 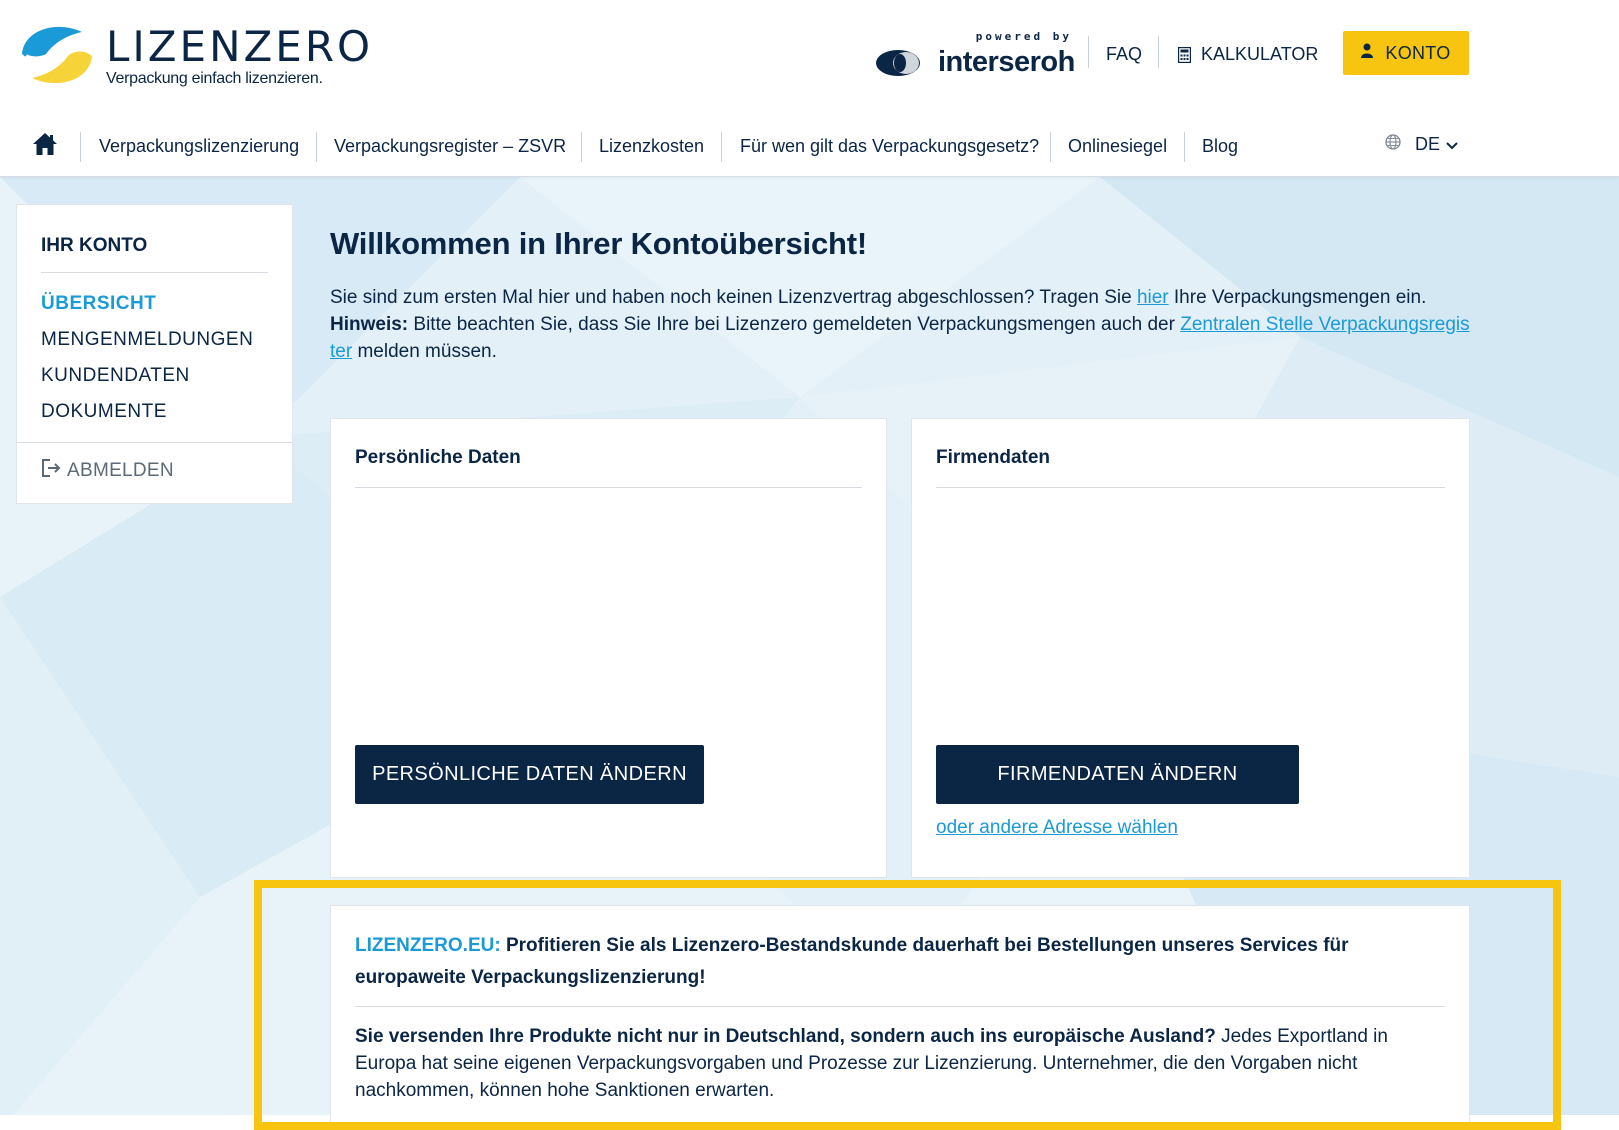 I want to click on interseroh-logo-icon, so click(x=898, y=63).